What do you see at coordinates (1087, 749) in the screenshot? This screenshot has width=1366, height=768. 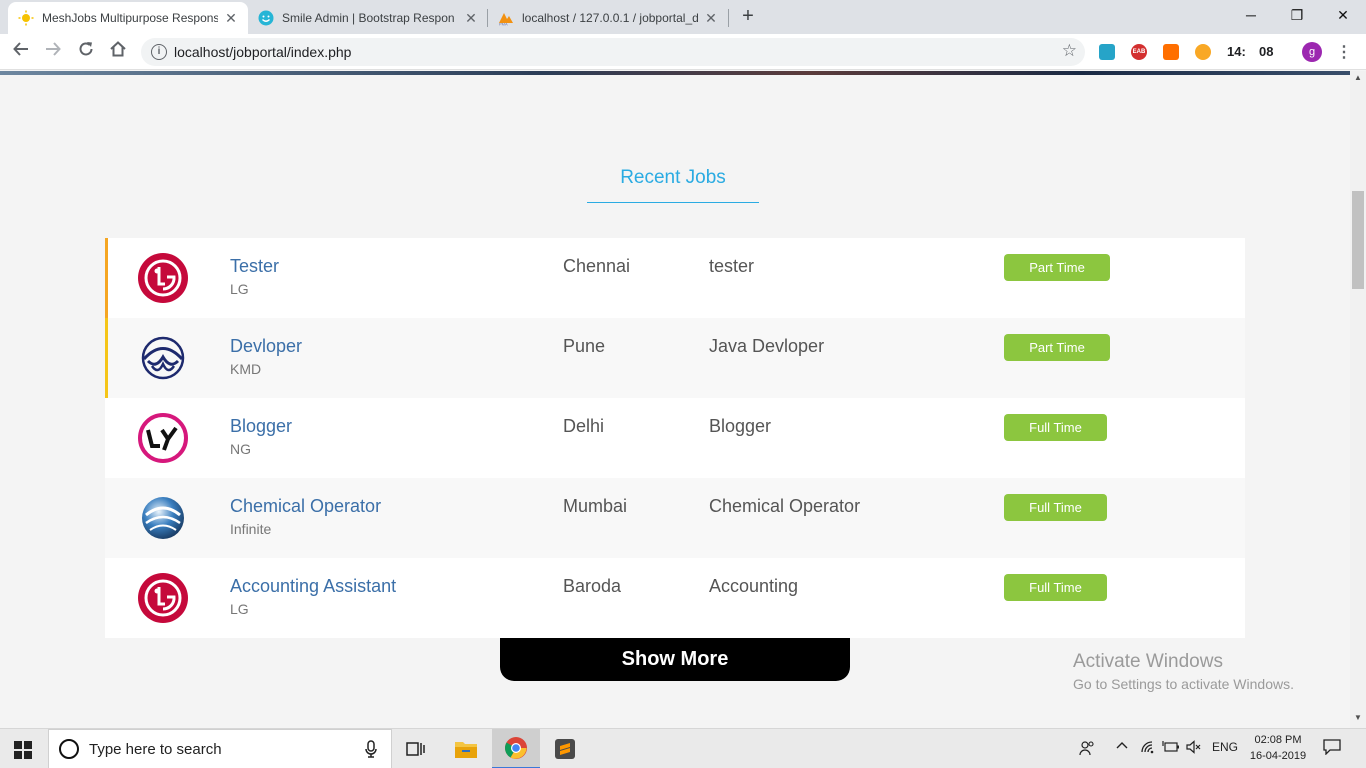 I see `people-icon` at bounding box center [1087, 749].